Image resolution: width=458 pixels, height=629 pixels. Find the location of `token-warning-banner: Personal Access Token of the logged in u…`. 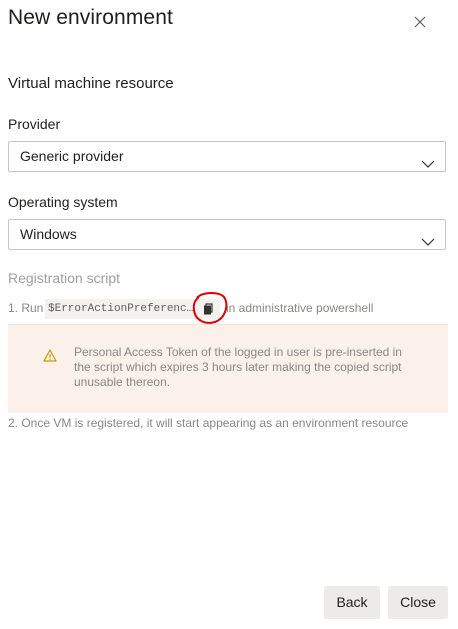

token-warning-banner: Personal Access Token of the logged in u… is located at coordinates (228, 368).